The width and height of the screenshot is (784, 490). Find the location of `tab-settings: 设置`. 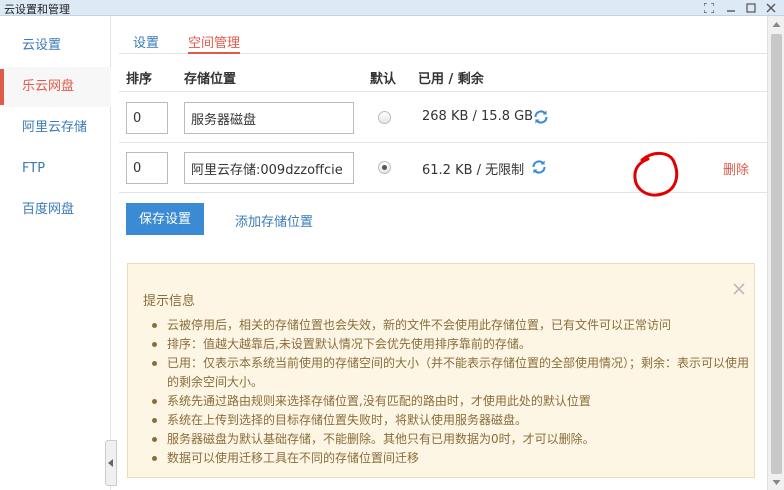

tab-settings: 设置 is located at coordinates (146, 43).